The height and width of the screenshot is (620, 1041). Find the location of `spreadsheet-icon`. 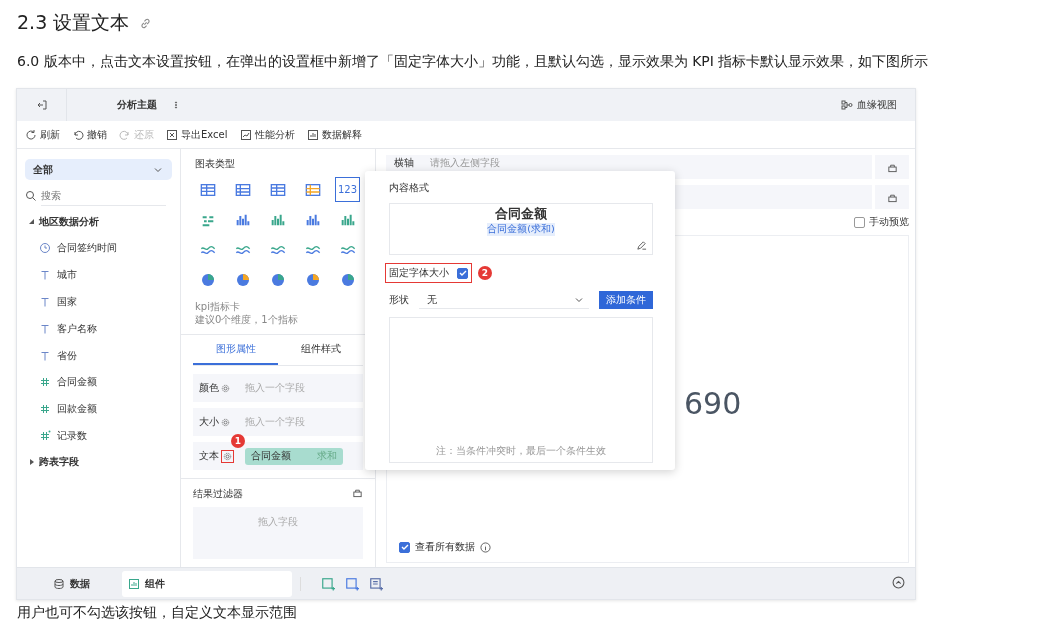

spreadsheet-icon is located at coordinates (172, 134).